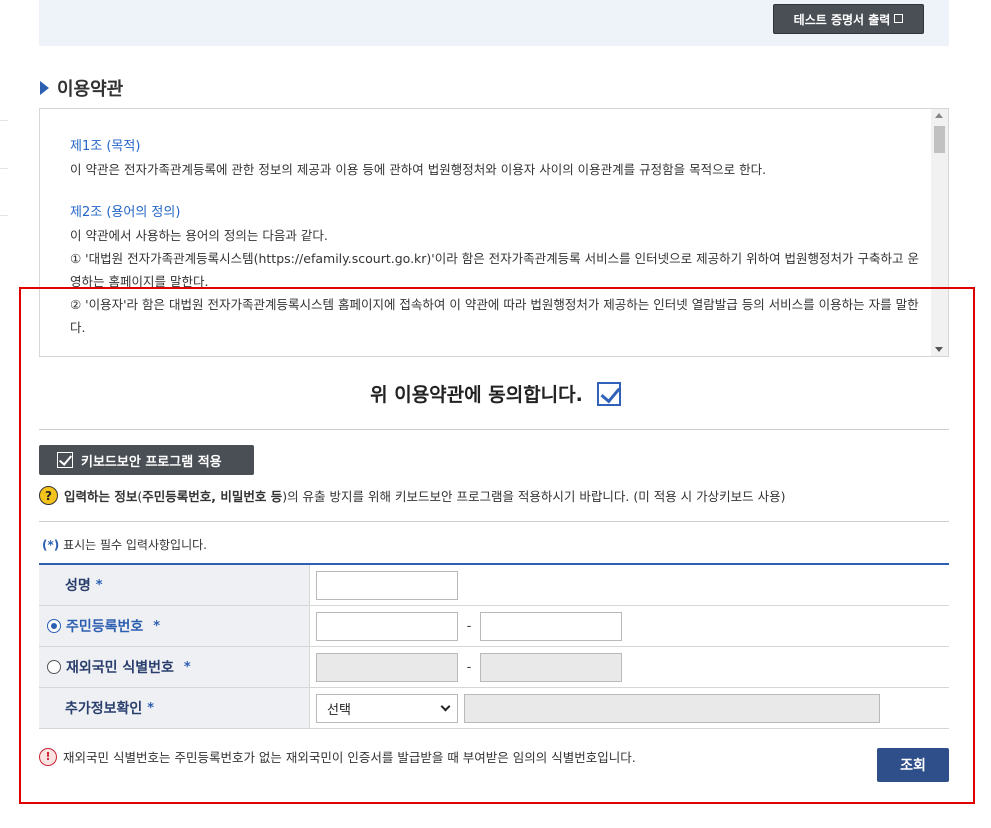  Describe the element at coordinates (551, 626) in the screenshot. I see `rrn-back-input` at that location.